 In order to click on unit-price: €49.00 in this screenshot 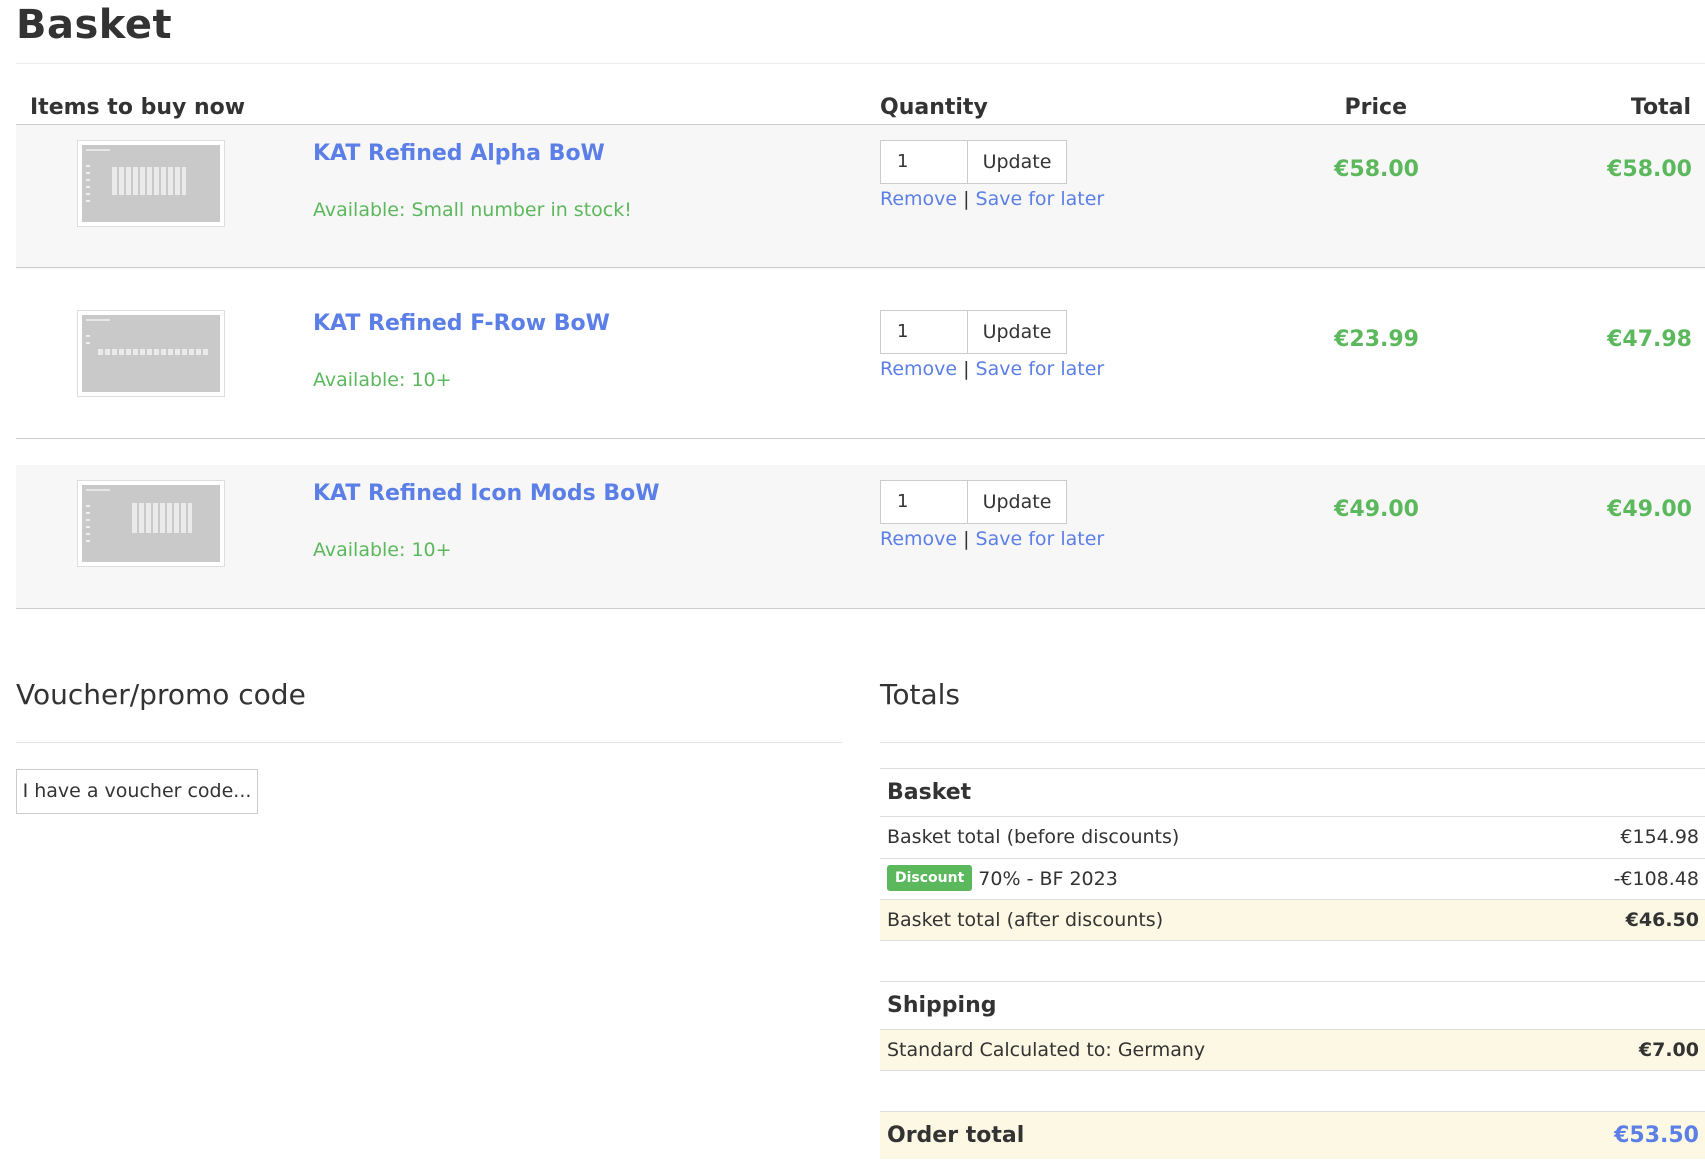, I will do `click(1376, 509)`.